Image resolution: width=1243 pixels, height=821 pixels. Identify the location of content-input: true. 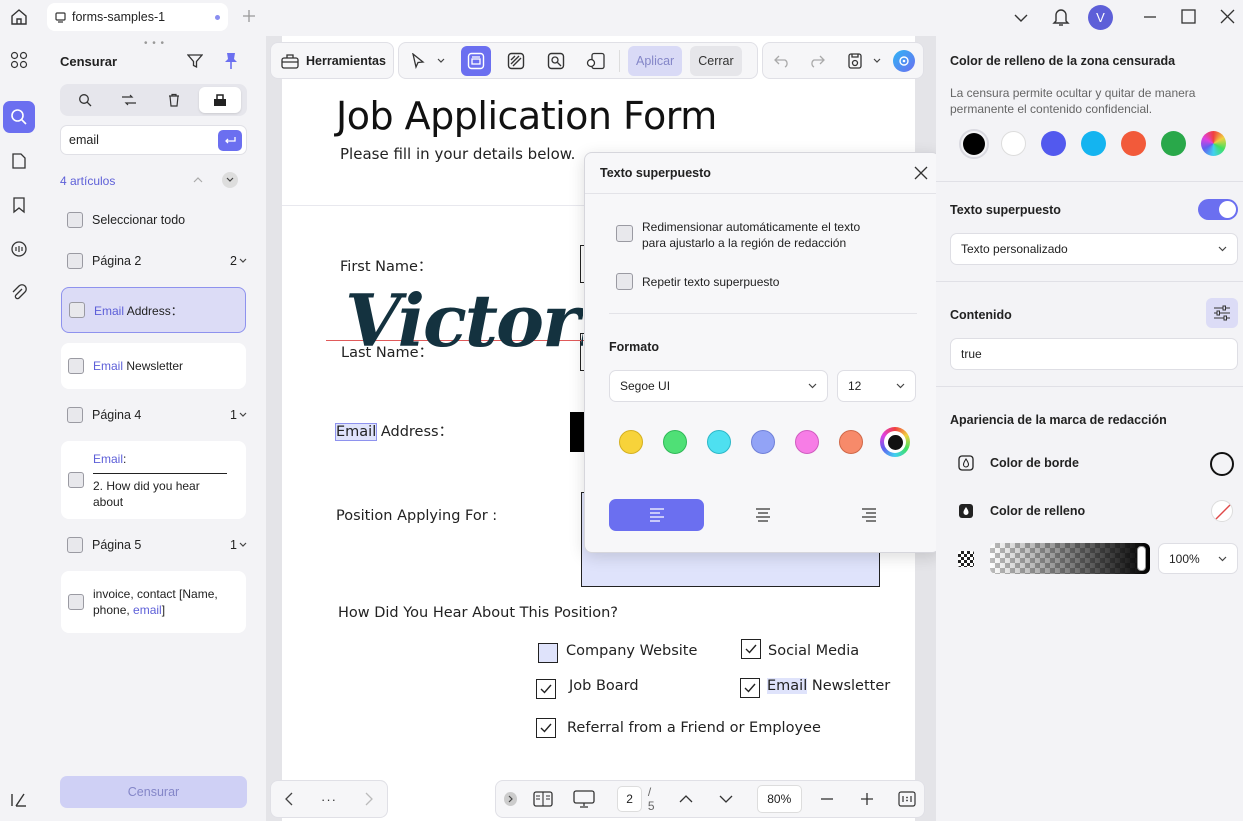
(1094, 354).